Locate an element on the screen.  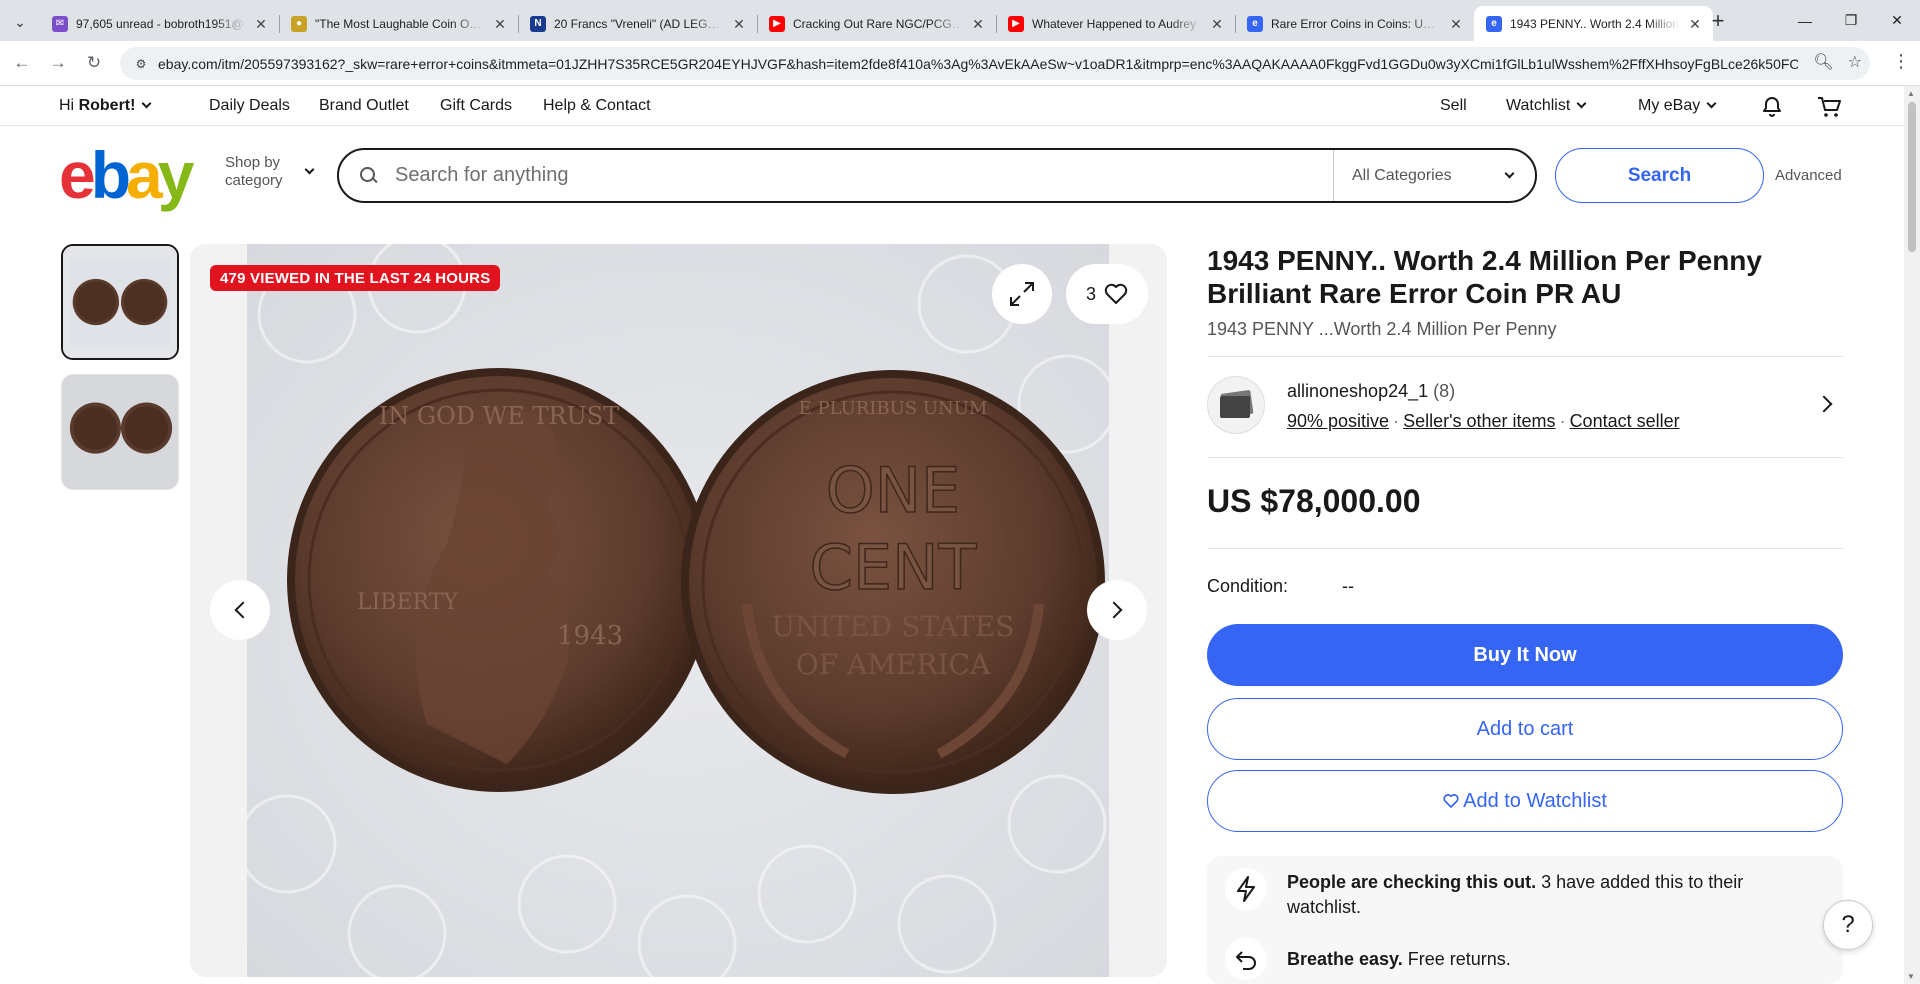
shop-by-category-button: Shop by category is located at coordinates (254, 172).